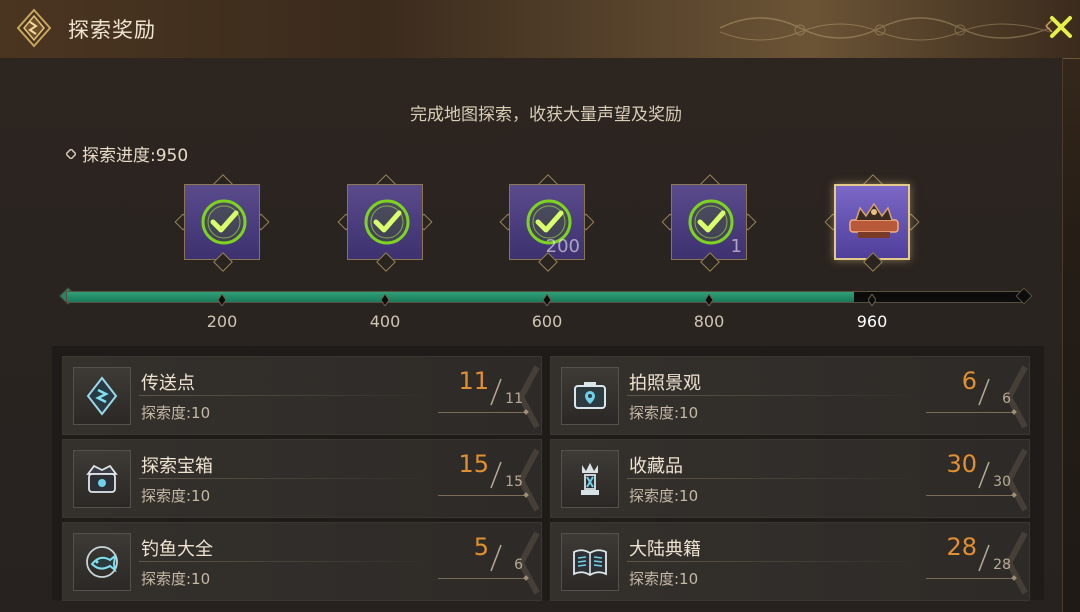 This screenshot has height=612, width=1080. I want to click on category-card: 大陆典籍 探索度:10 28 28, so click(790, 561).